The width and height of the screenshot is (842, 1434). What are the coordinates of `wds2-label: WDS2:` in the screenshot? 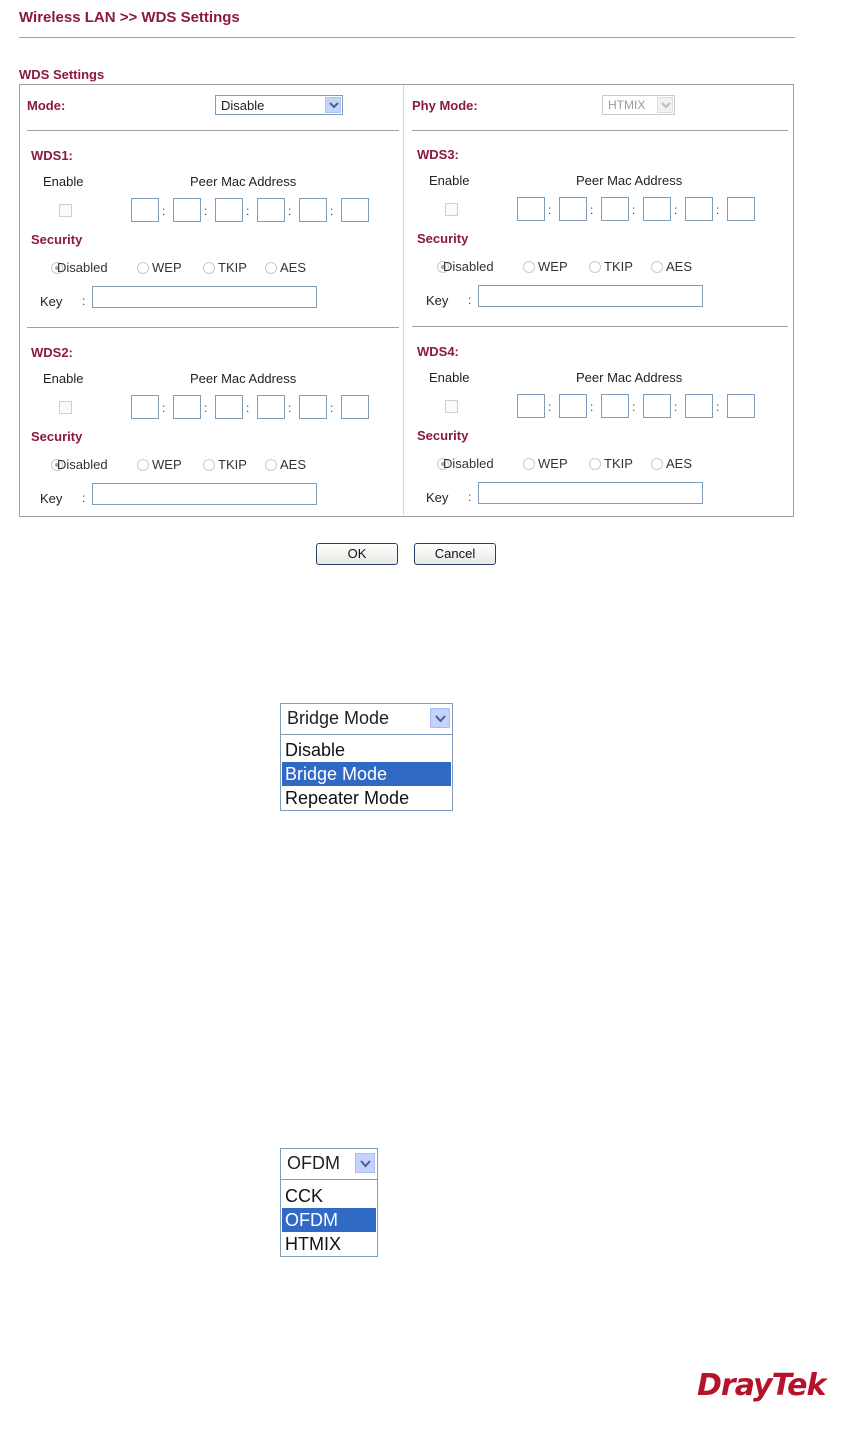 It's located at (52, 352).